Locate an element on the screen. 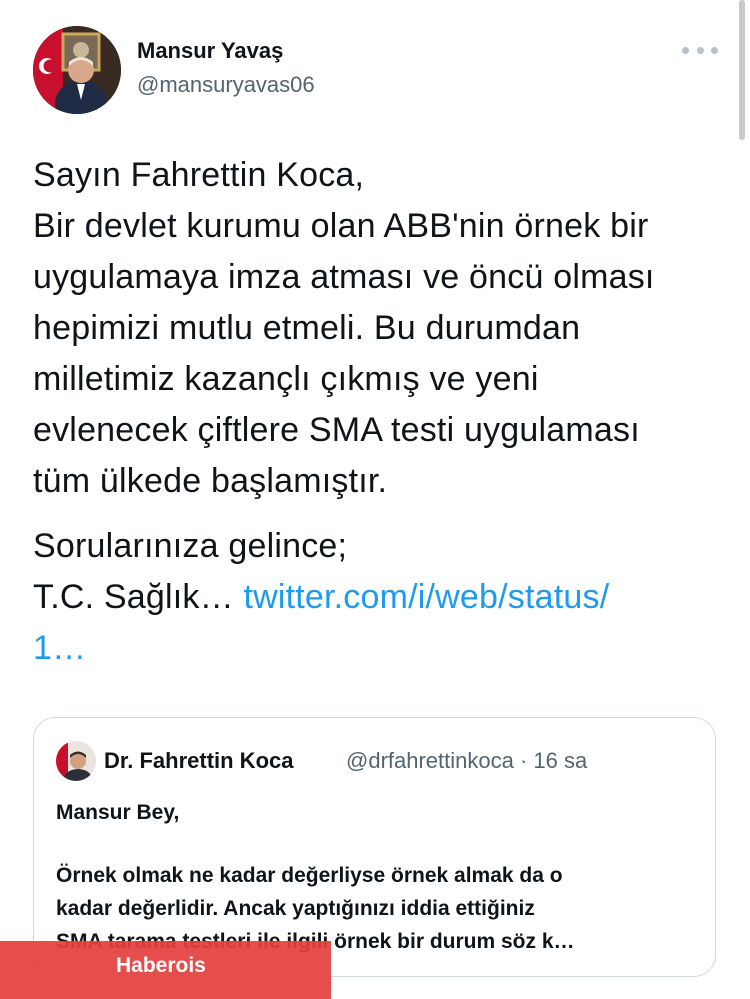  more-options-icon is located at coordinates (700, 50).